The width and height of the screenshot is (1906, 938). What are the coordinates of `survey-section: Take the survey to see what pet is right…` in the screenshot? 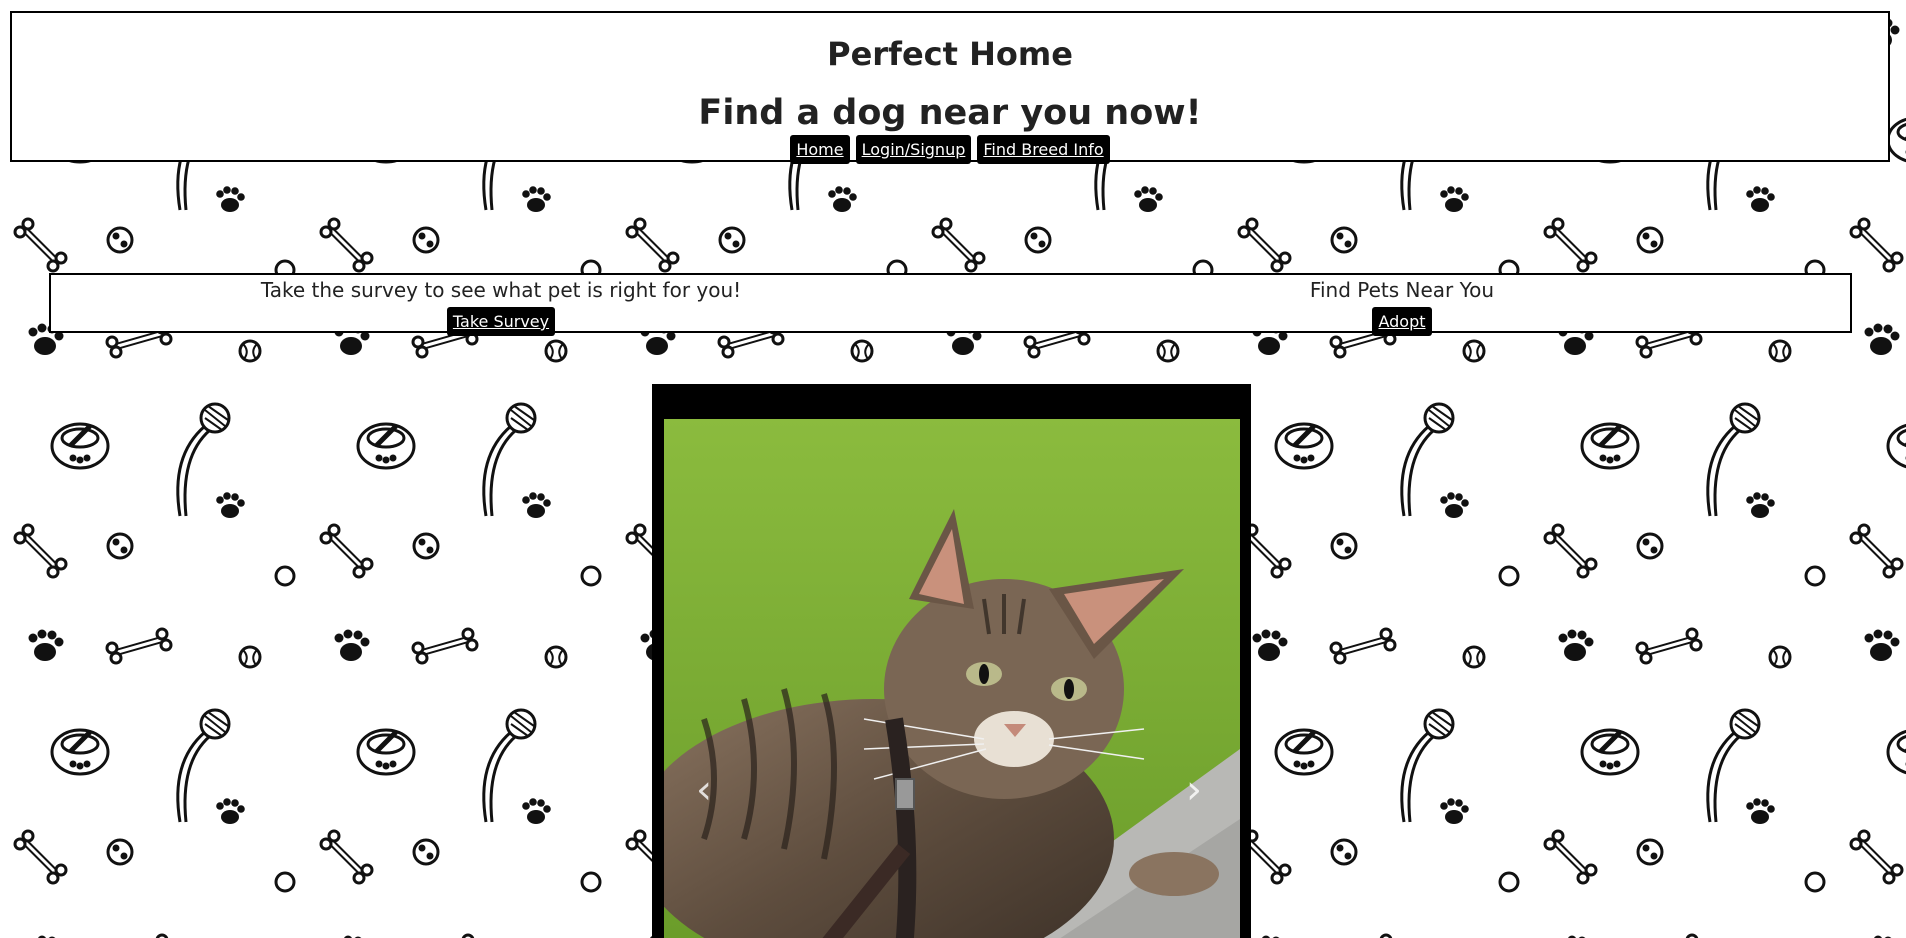 It's located at (501, 305).